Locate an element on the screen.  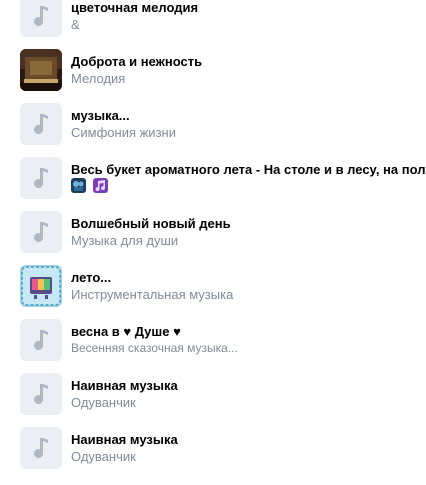
track-artist: Мелодия is located at coordinates (98, 78).